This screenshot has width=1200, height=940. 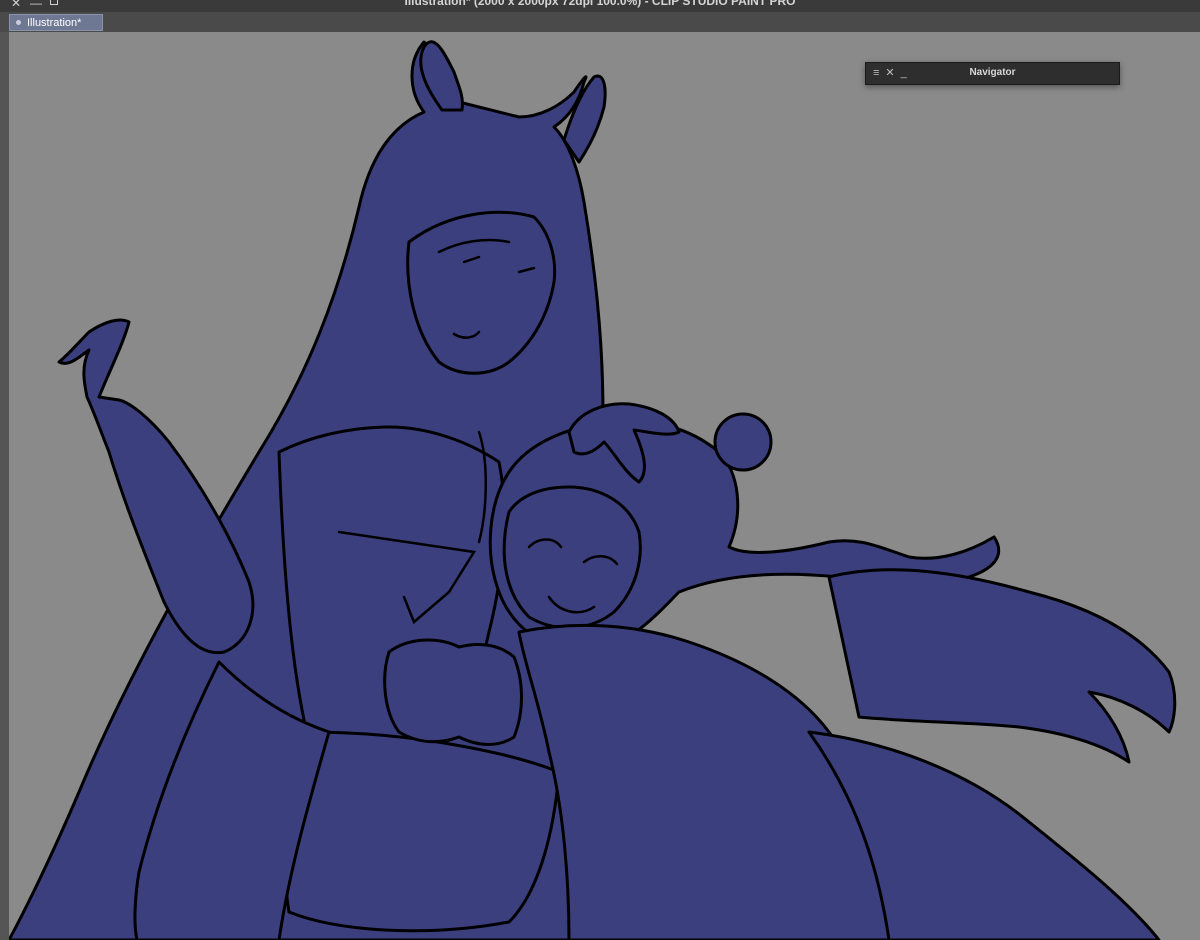 I want to click on small-girl-hair-flow, so click(x=1002, y=666).